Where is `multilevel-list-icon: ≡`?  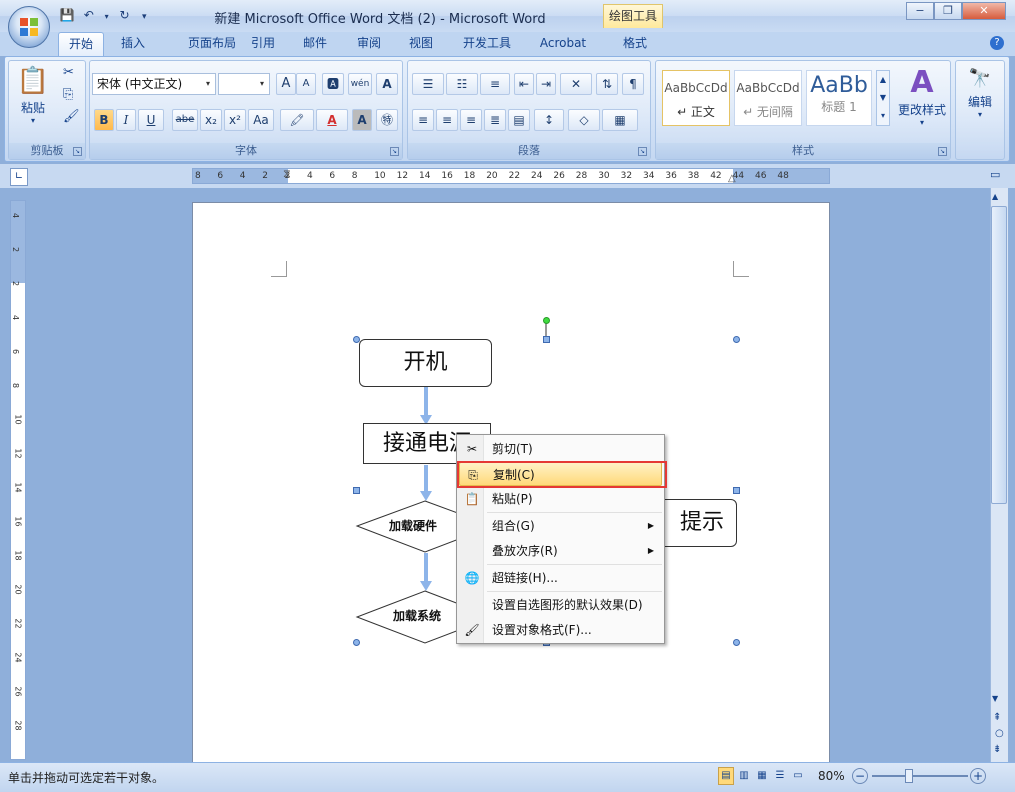 multilevel-list-icon: ≡ is located at coordinates (495, 84).